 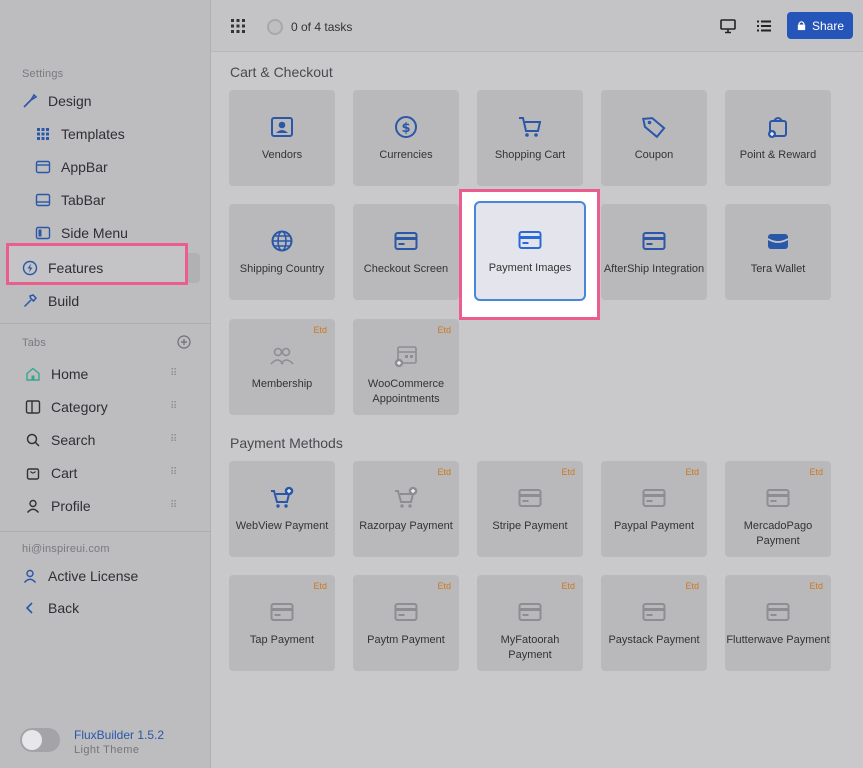 I want to click on sidebar-divider, so click(x=105, y=531).